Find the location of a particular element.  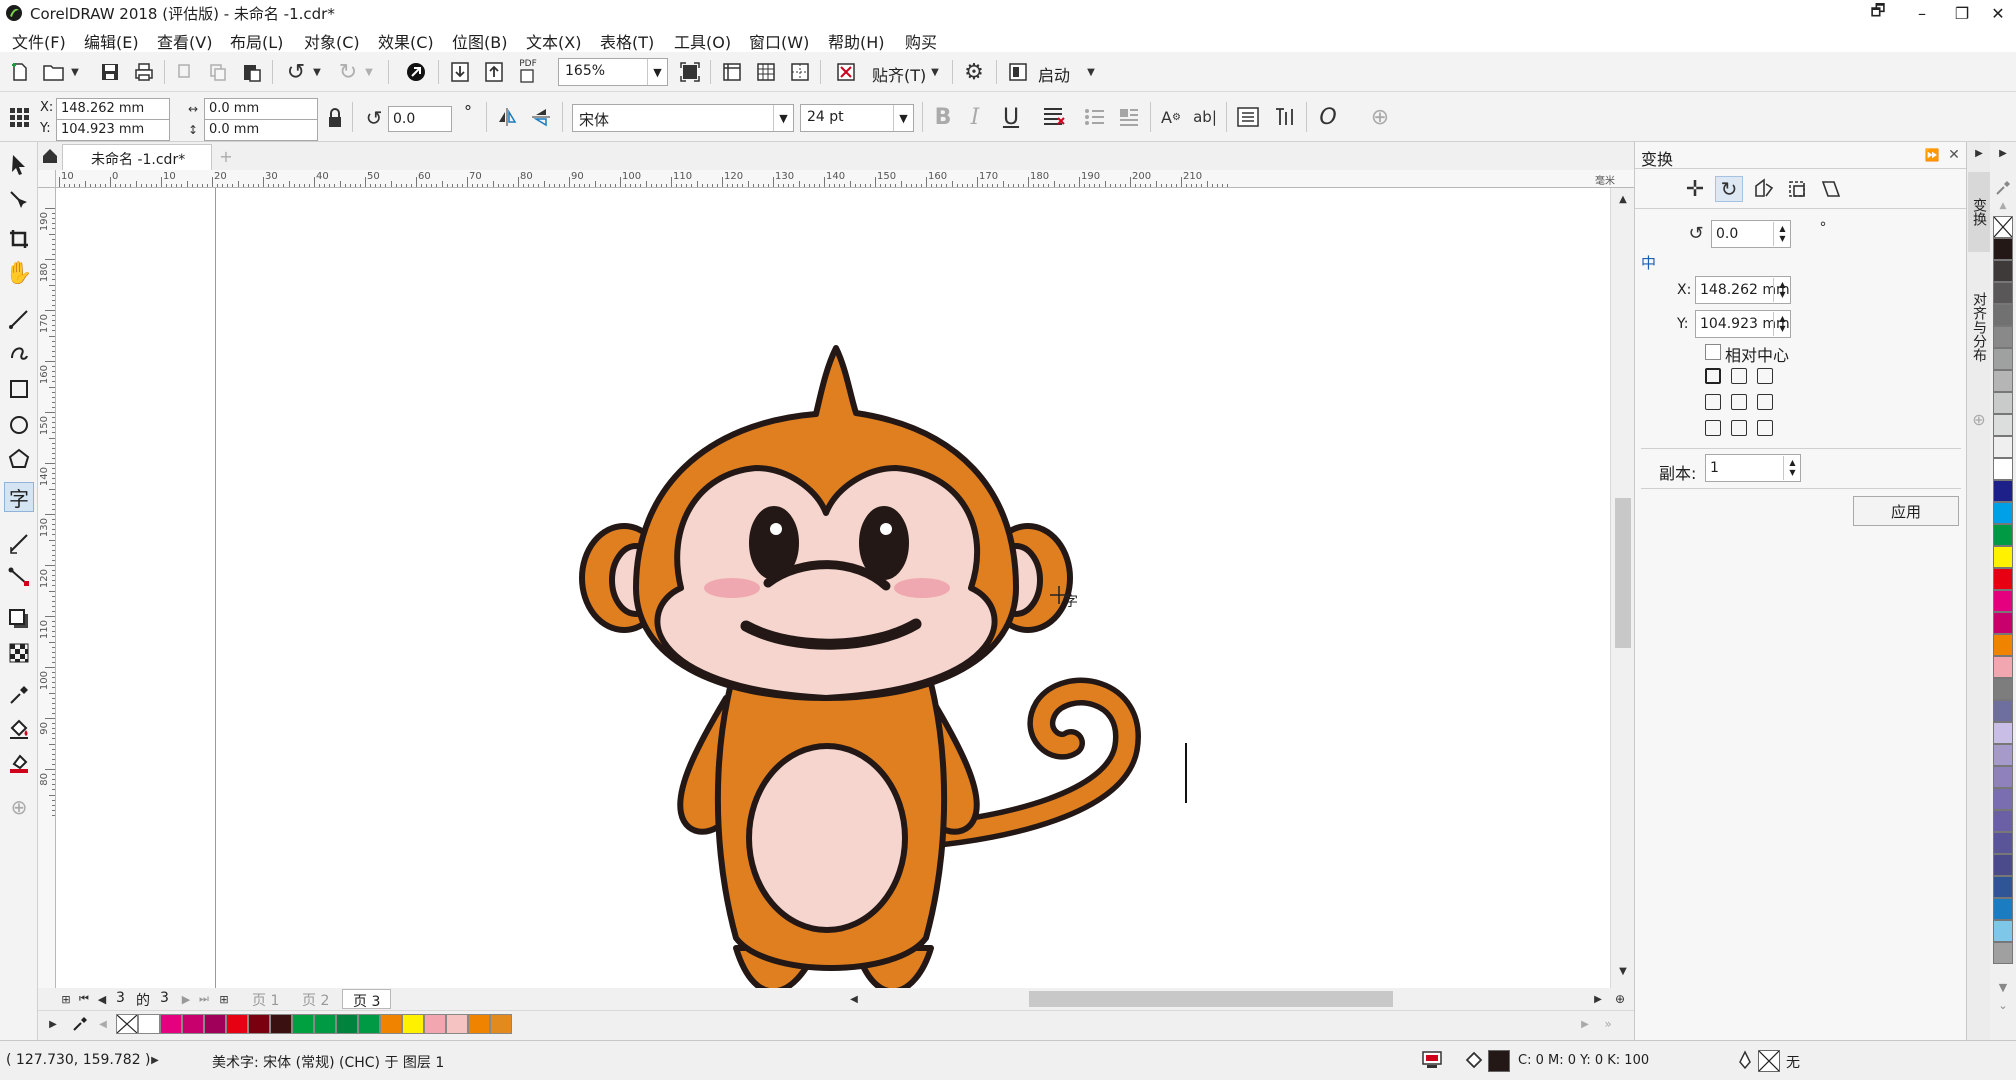

rotate-mode-icon: ↻ is located at coordinates (1729, 189).